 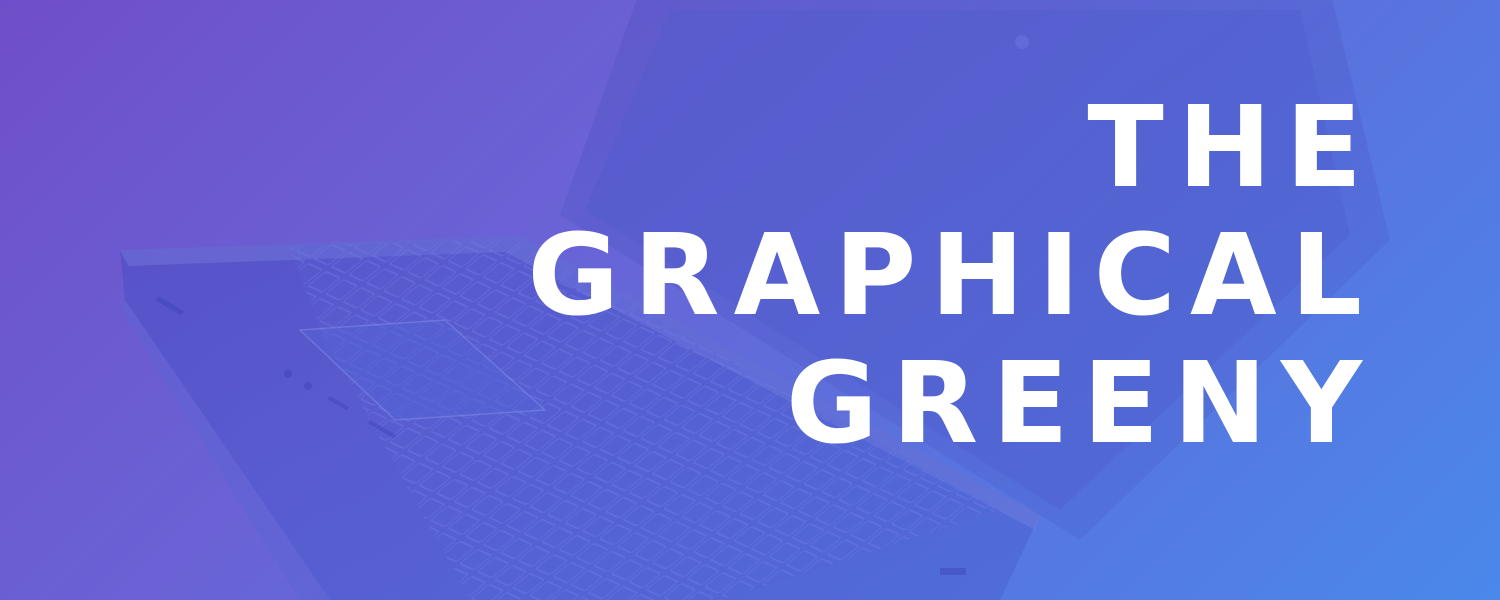 I want to click on title-line-1: THE, so click(x=1231, y=148).